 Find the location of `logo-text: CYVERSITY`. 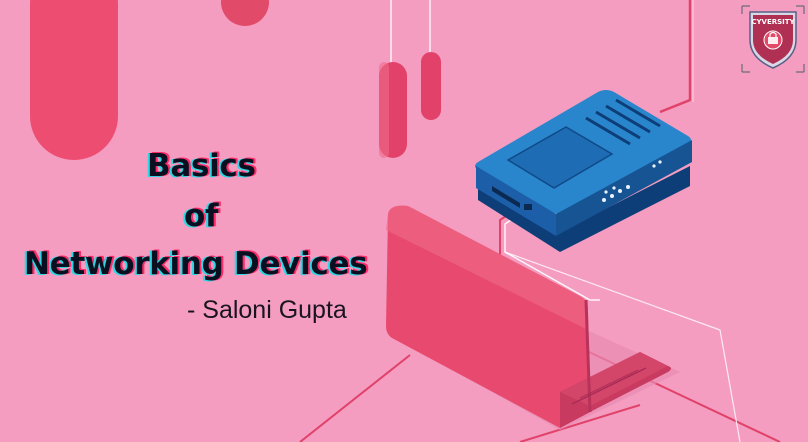

logo-text: CYVERSITY is located at coordinates (773, 22).